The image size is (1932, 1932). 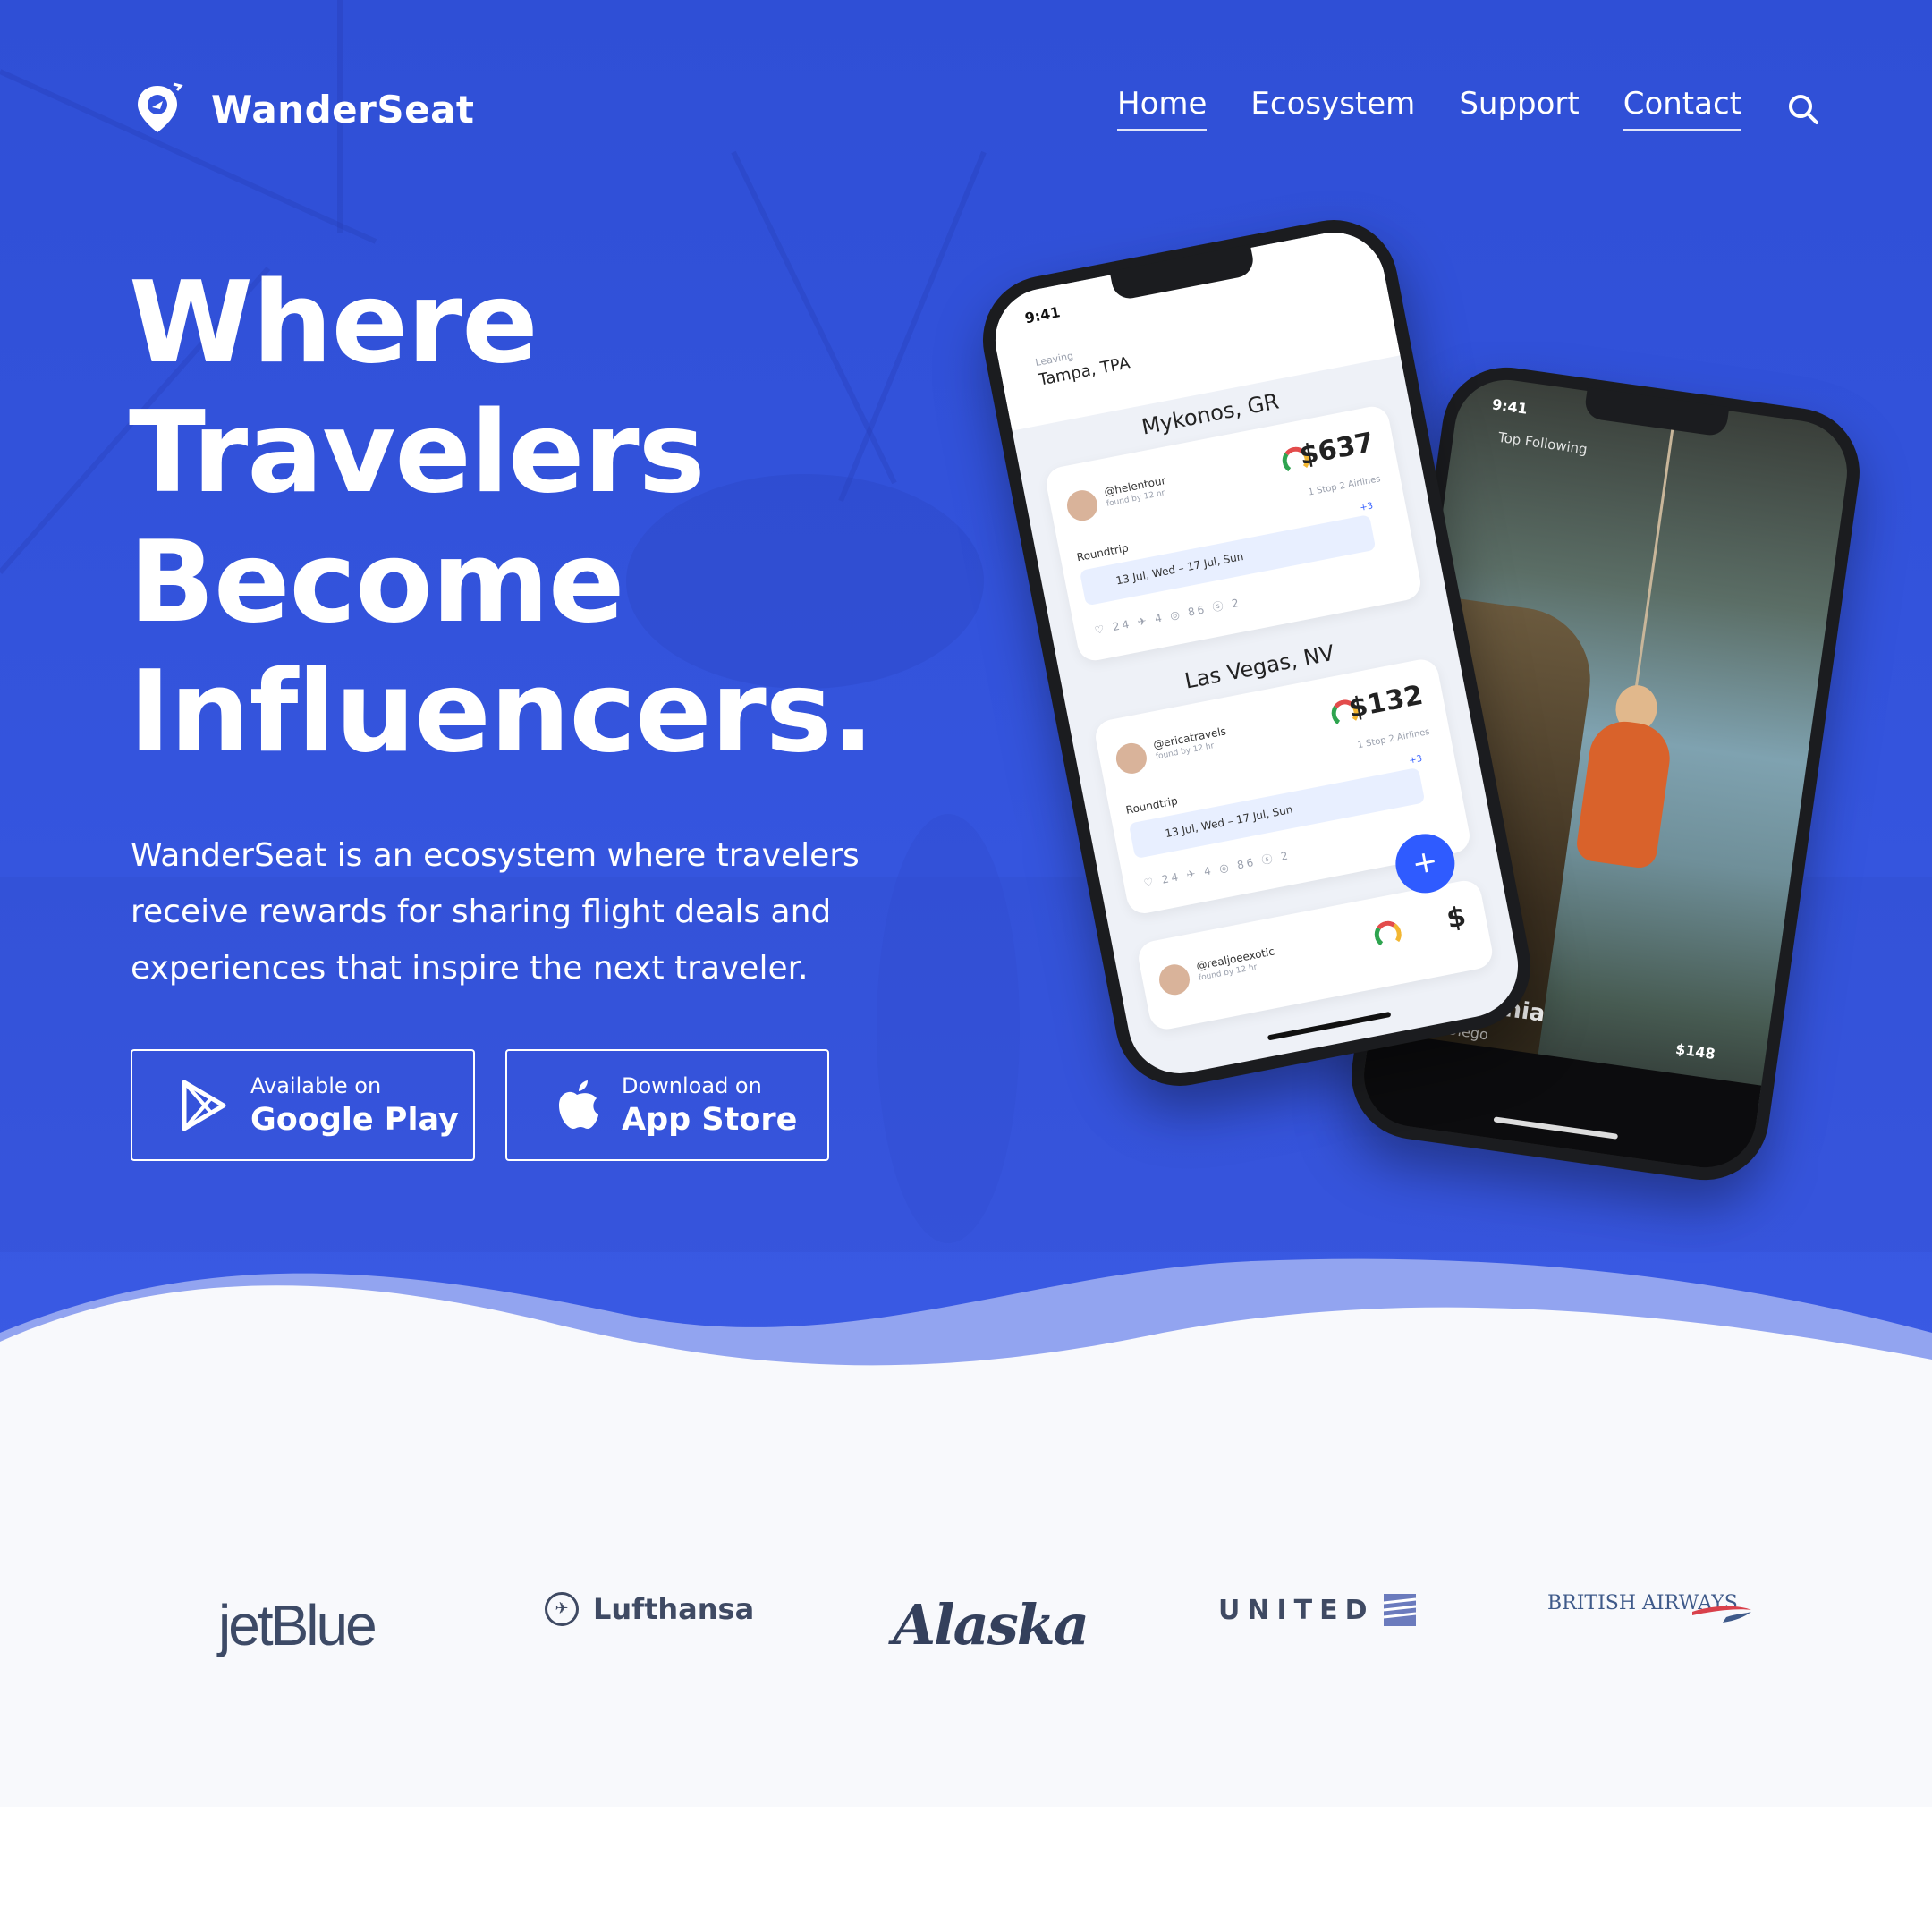 What do you see at coordinates (692, 1085) in the screenshot?
I see `app-store-small-label: Download on` at bounding box center [692, 1085].